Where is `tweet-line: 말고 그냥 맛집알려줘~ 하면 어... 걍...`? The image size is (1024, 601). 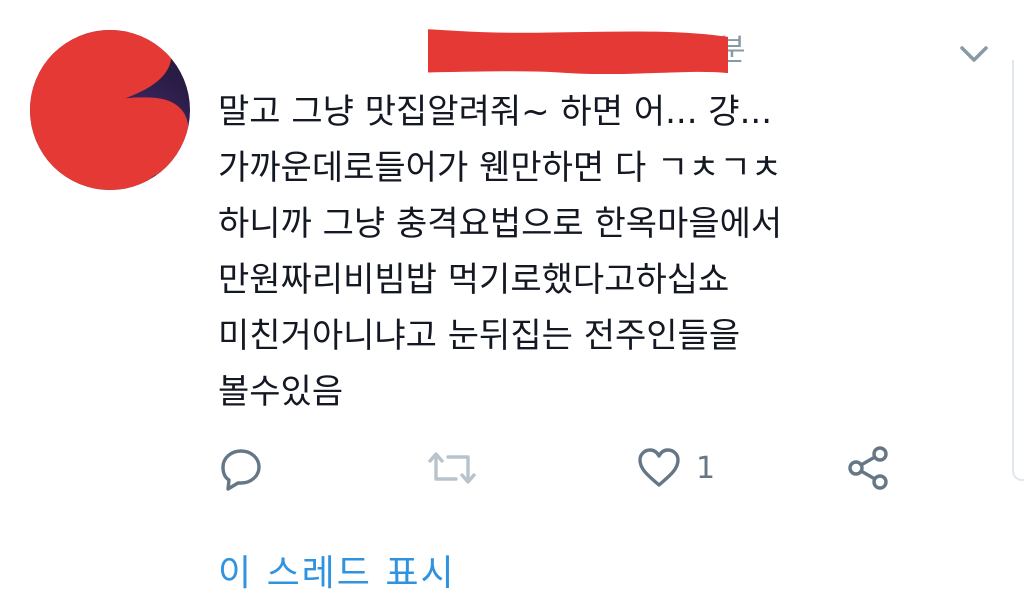
tweet-line: 말고 그냥 맛집알려줘~ 하면 어... 걍... is located at coordinates (495, 112).